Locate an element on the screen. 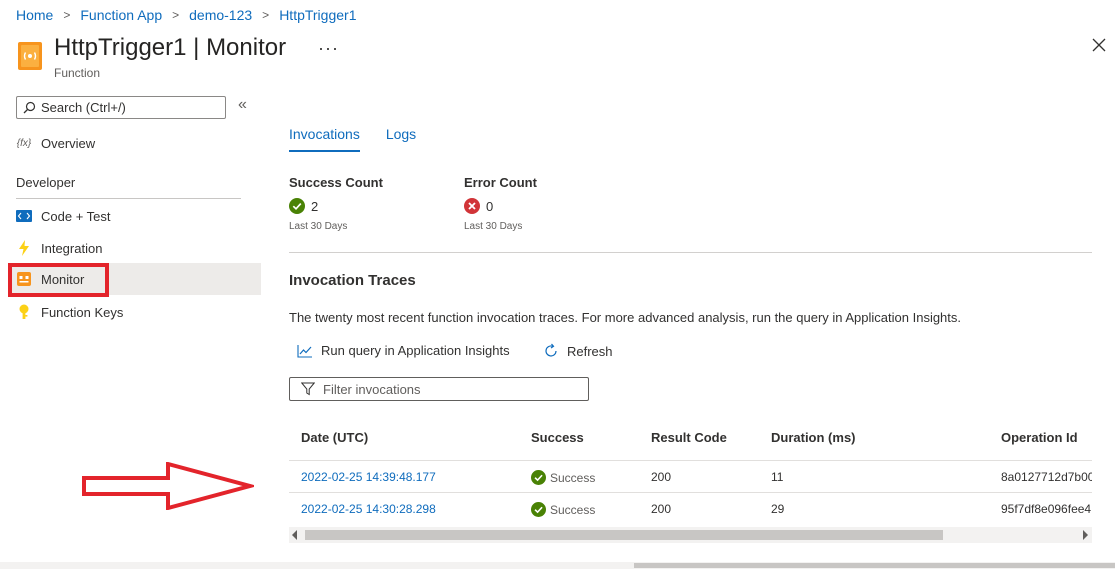  refresh-button: Refresh is located at coordinates (578, 351).